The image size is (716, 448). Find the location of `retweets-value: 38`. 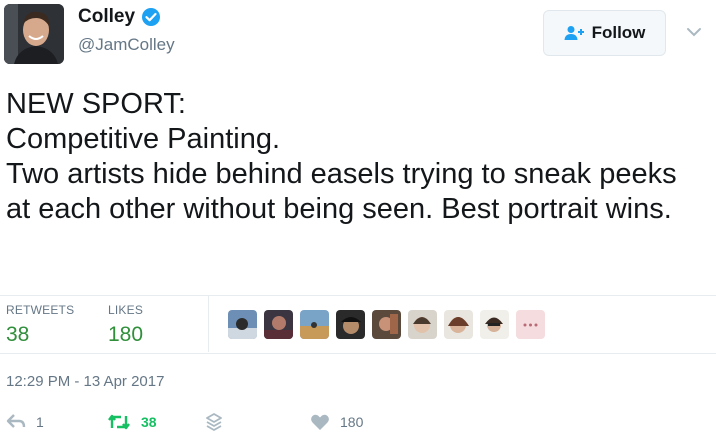

retweets-value: 38 is located at coordinates (18, 334).